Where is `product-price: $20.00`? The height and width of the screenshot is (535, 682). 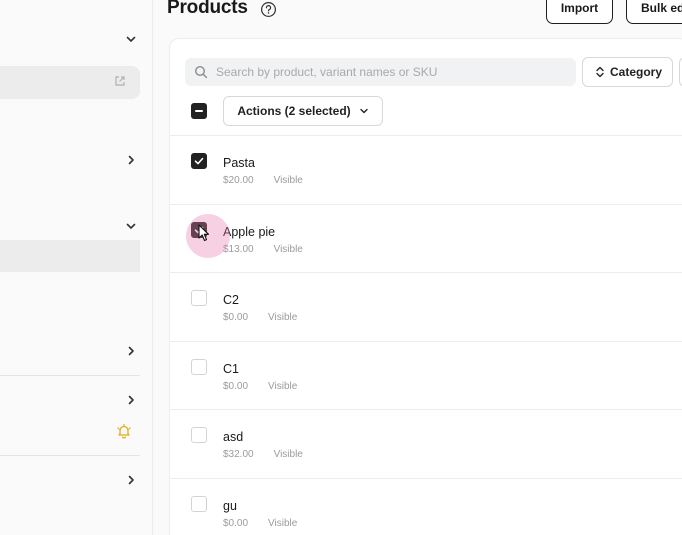 product-price: $20.00 is located at coordinates (238, 180).